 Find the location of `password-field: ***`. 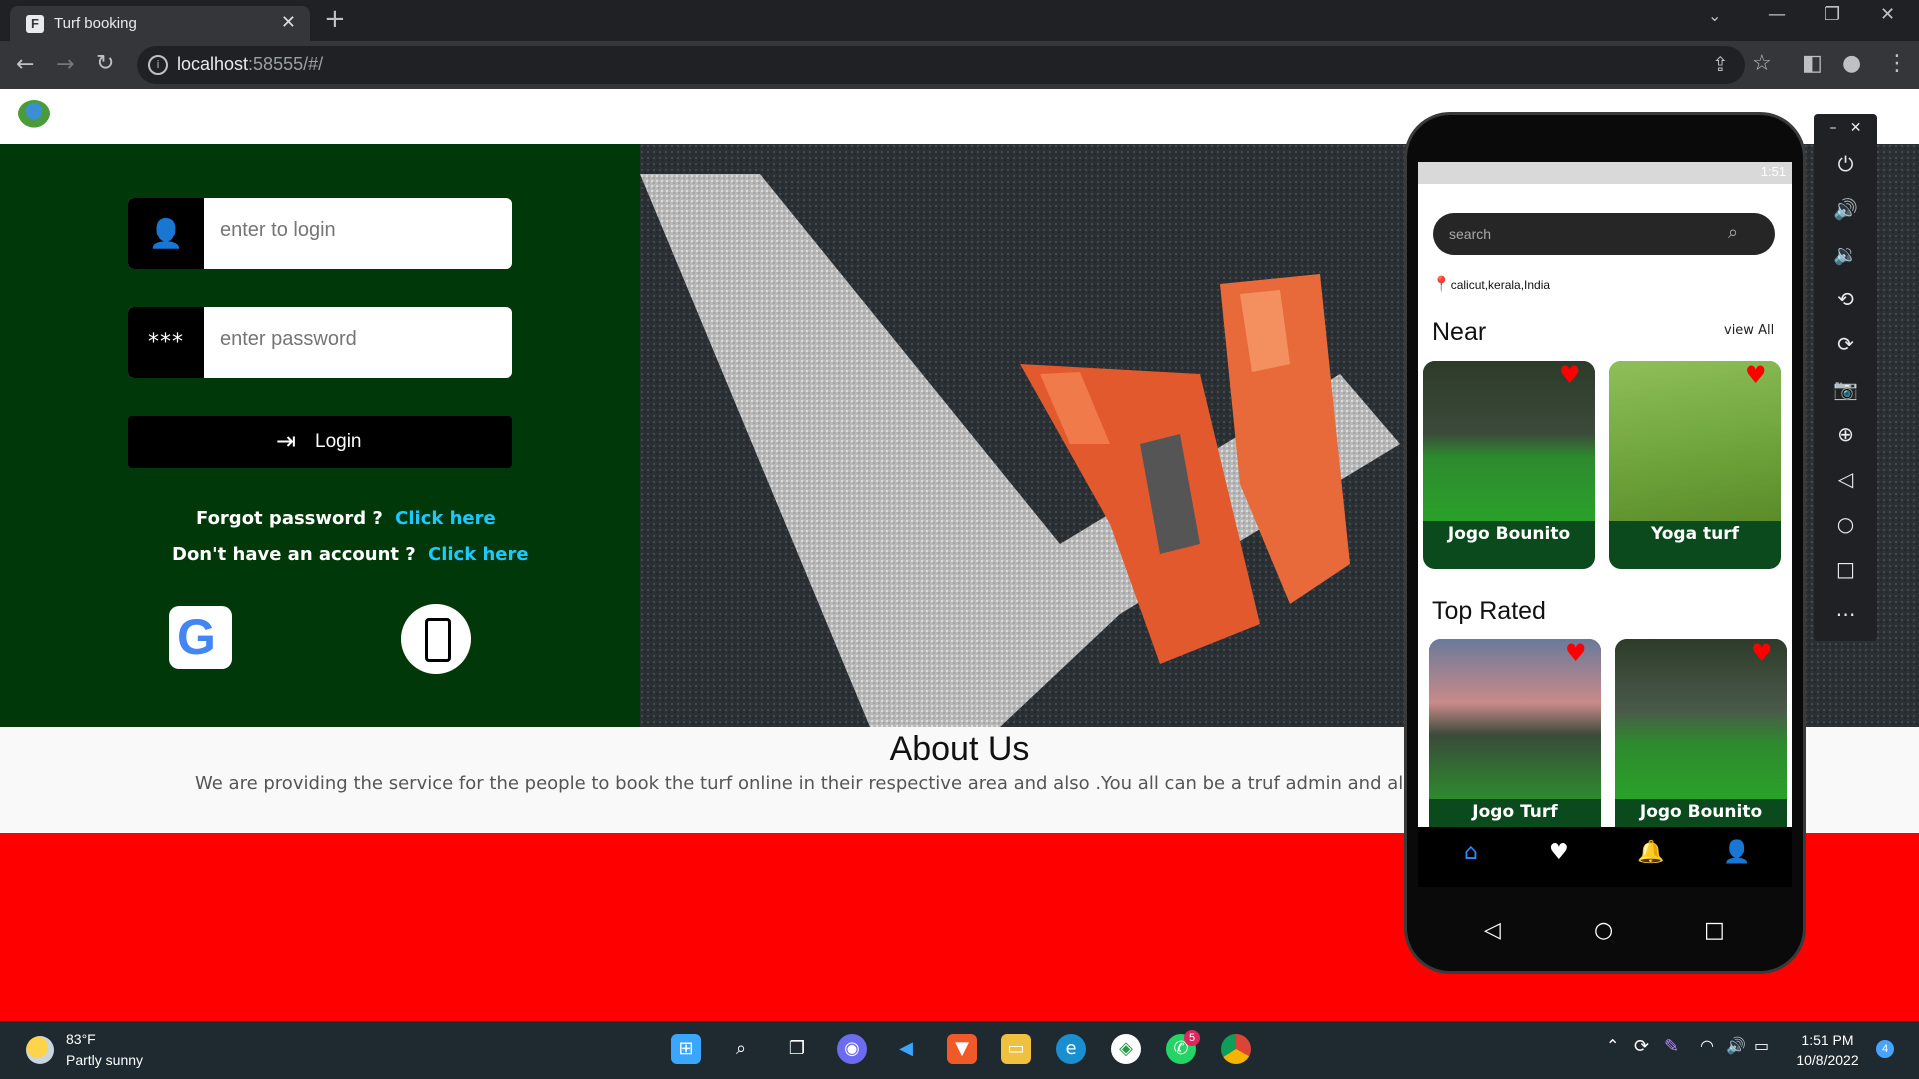

password-field: *** is located at coordinates (320, 342).